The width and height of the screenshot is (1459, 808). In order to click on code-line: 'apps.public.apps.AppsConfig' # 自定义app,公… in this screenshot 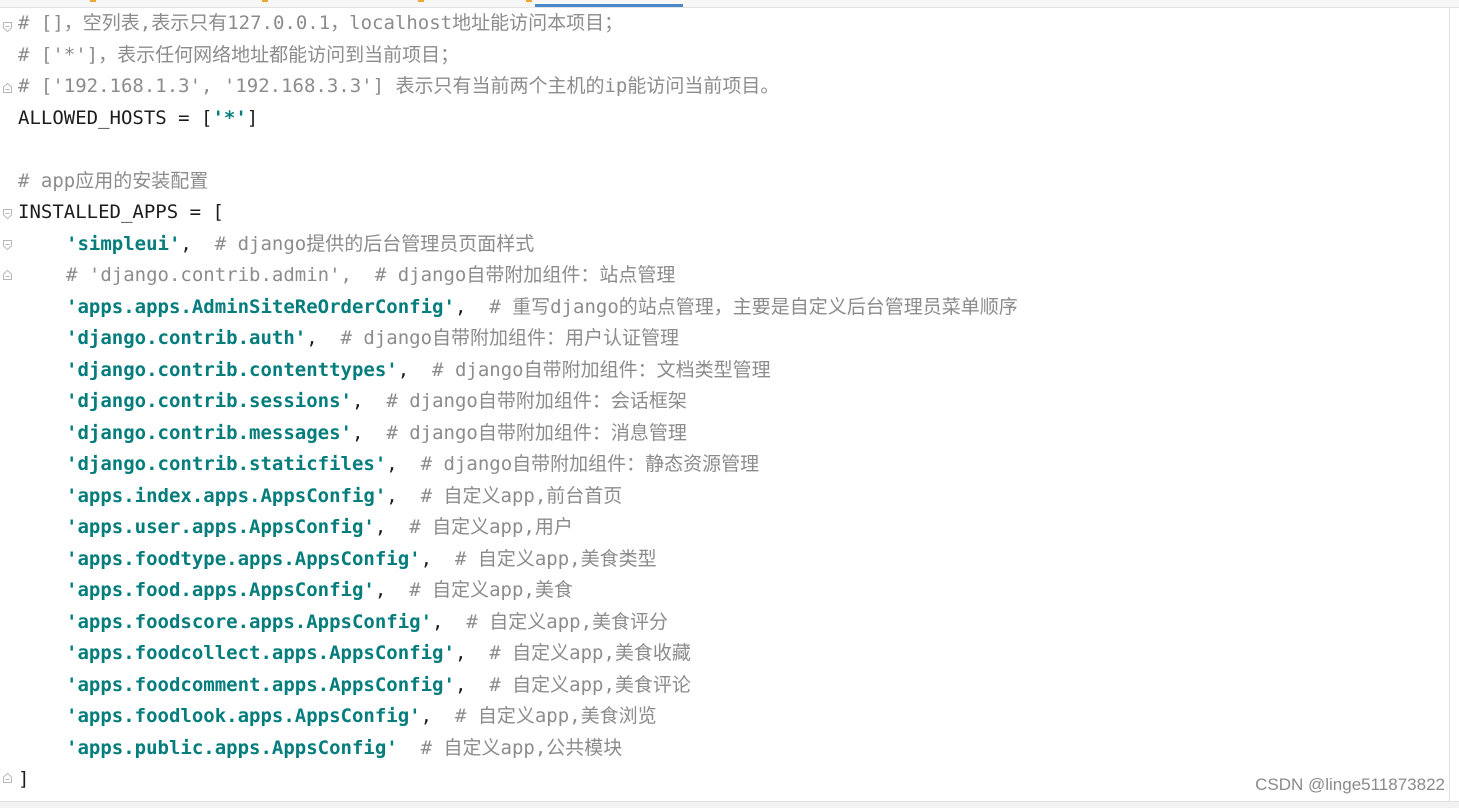, I will do `click(320, 748)`.